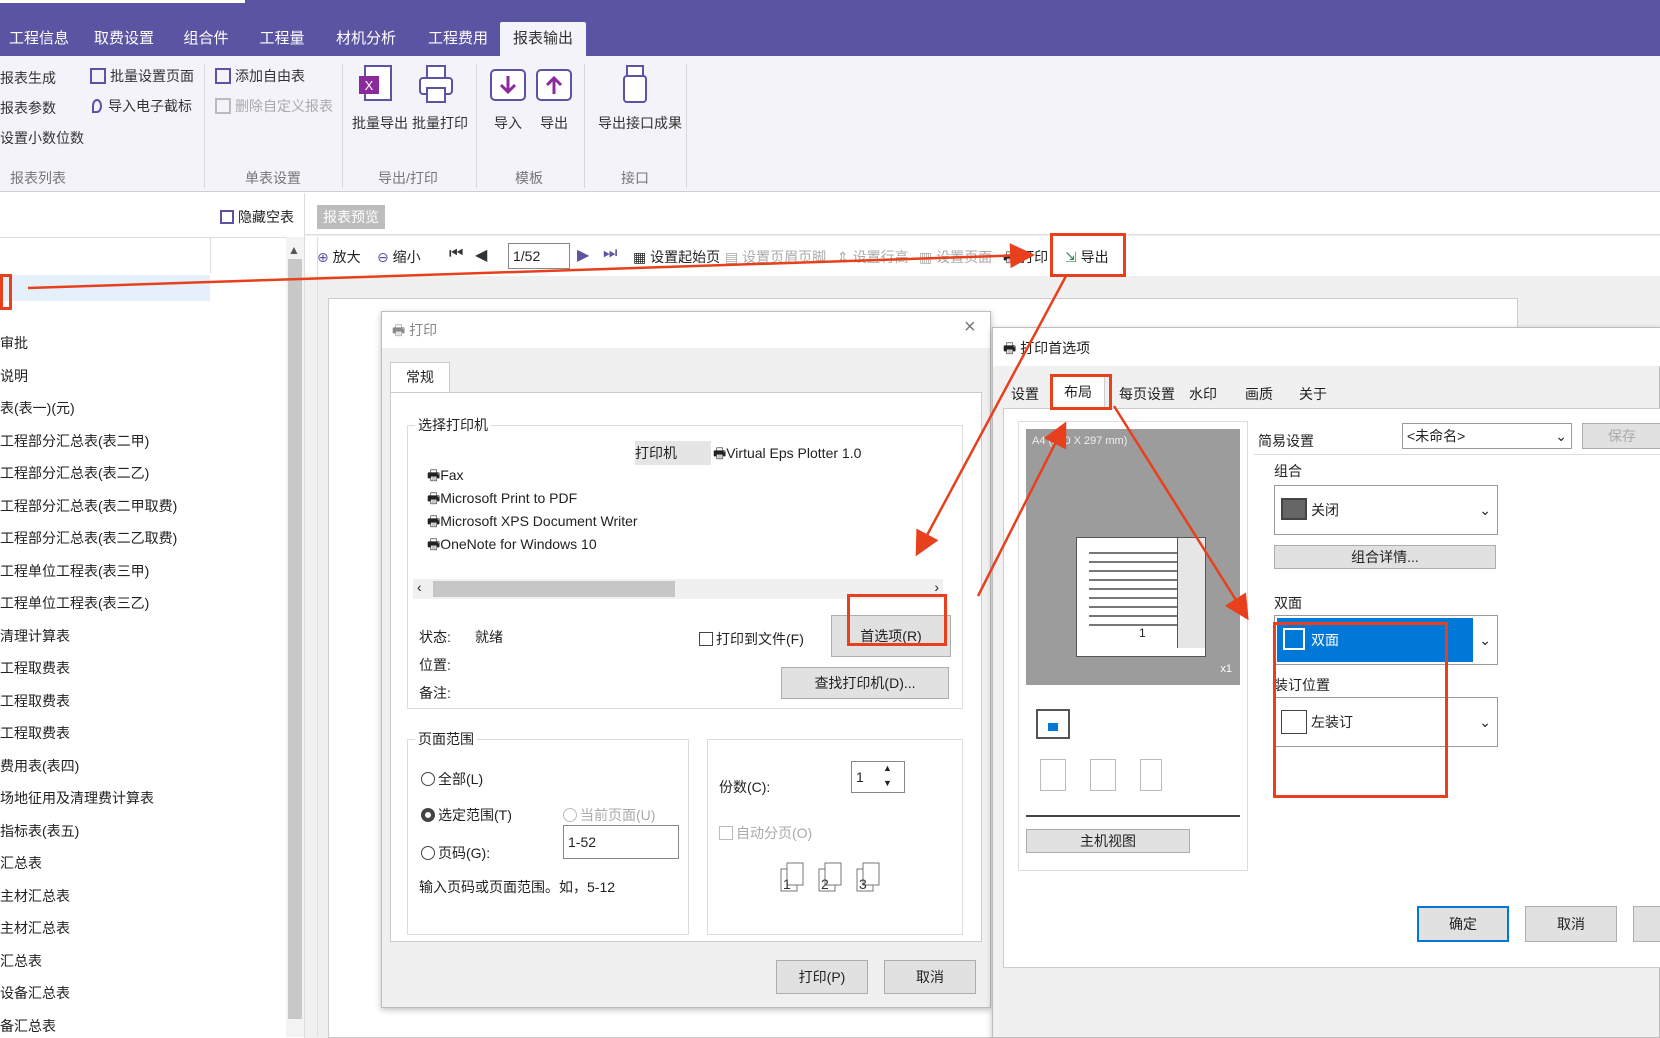  What do you see at coordinates (1021, 509) in the screenshot?
I see `arrow-to-layout-tab` at bounding box center [1021, 509].